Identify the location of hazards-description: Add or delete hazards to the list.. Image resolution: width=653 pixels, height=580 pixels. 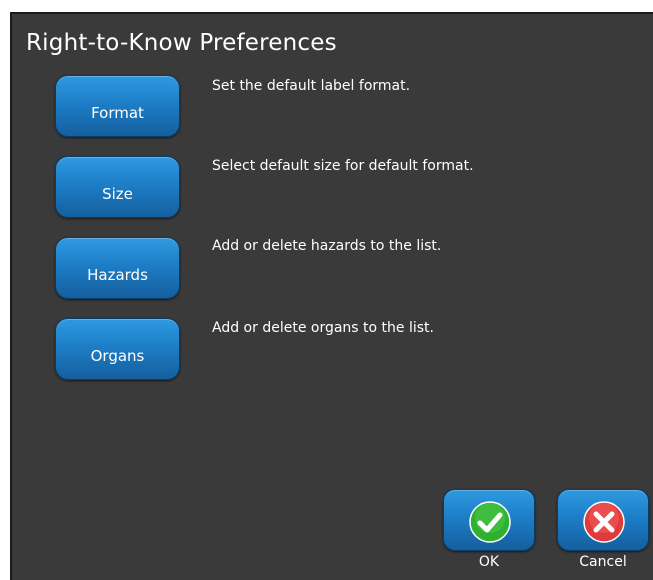
(327, 246).